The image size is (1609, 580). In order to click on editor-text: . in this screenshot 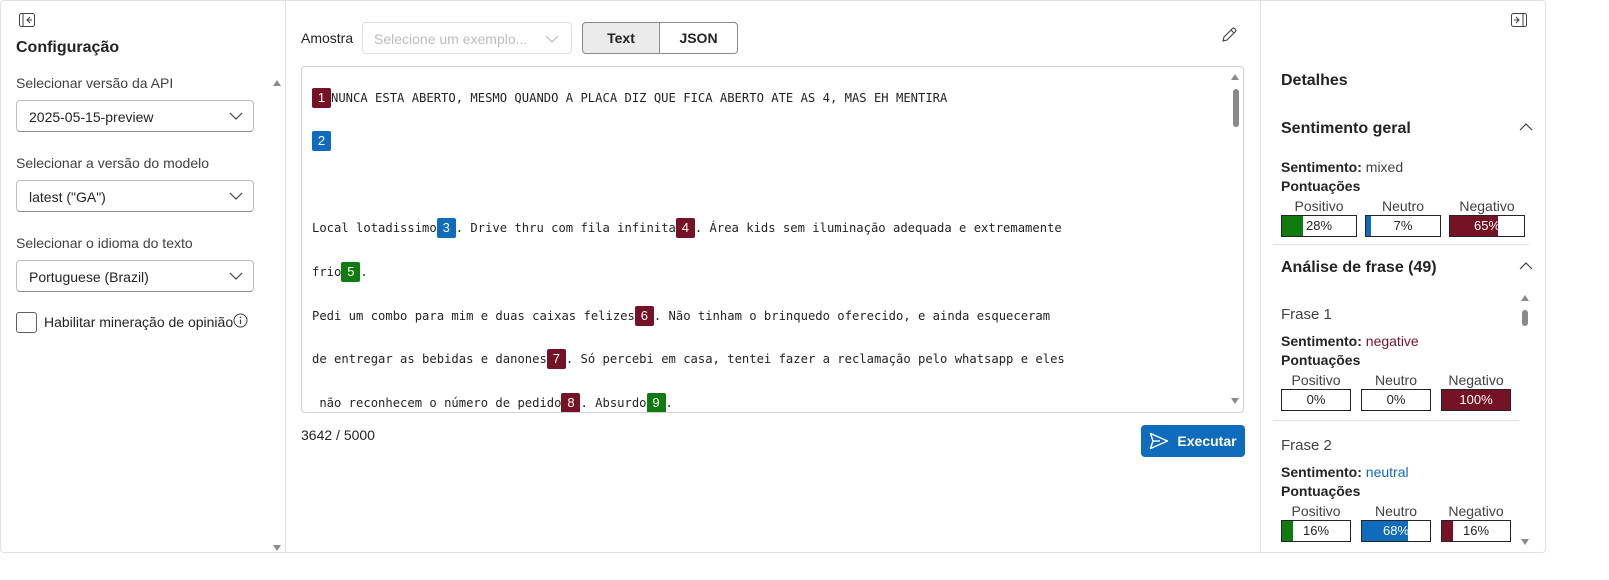, I will do `click(669, 402)`.